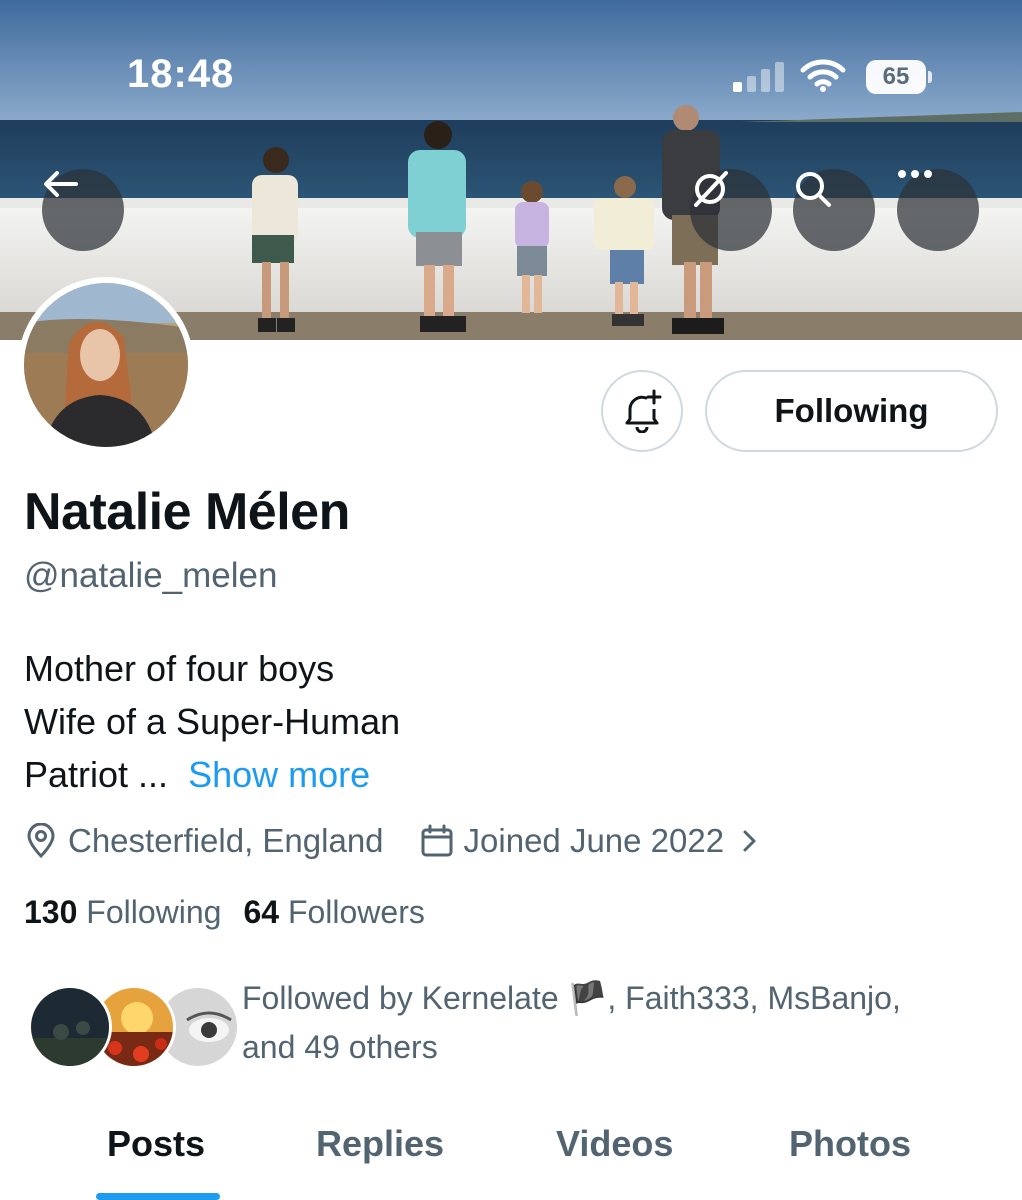 This screenshot has height=1200, width=1022. What do you see at coordinates (151, 575) in the screenshot?
I see `user-handle: @natalie_melen` at bounding box center [151, 575].